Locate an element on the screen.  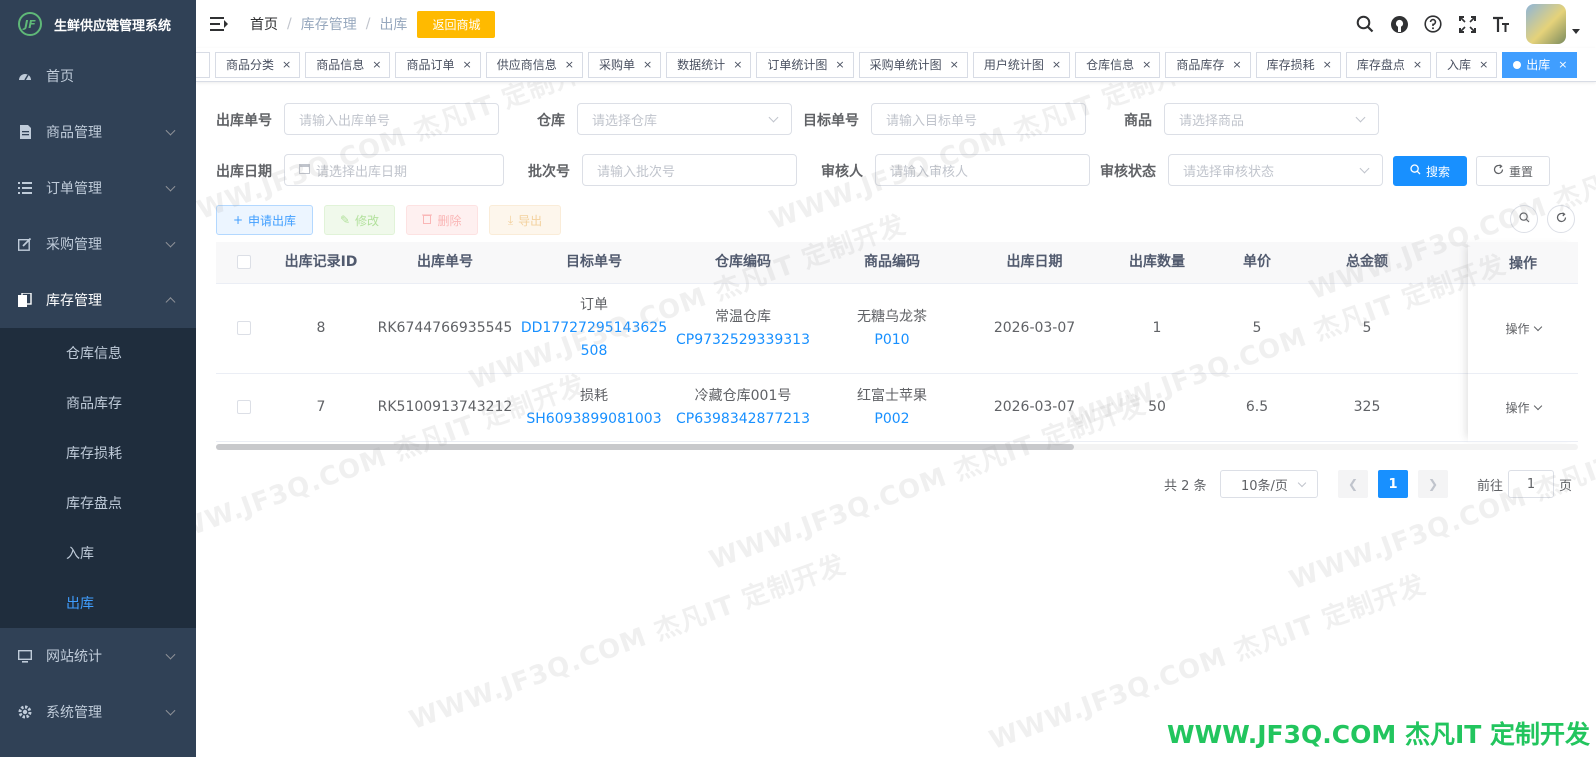
tag-item: 商品信息 × is located at coordinates (348, 64).